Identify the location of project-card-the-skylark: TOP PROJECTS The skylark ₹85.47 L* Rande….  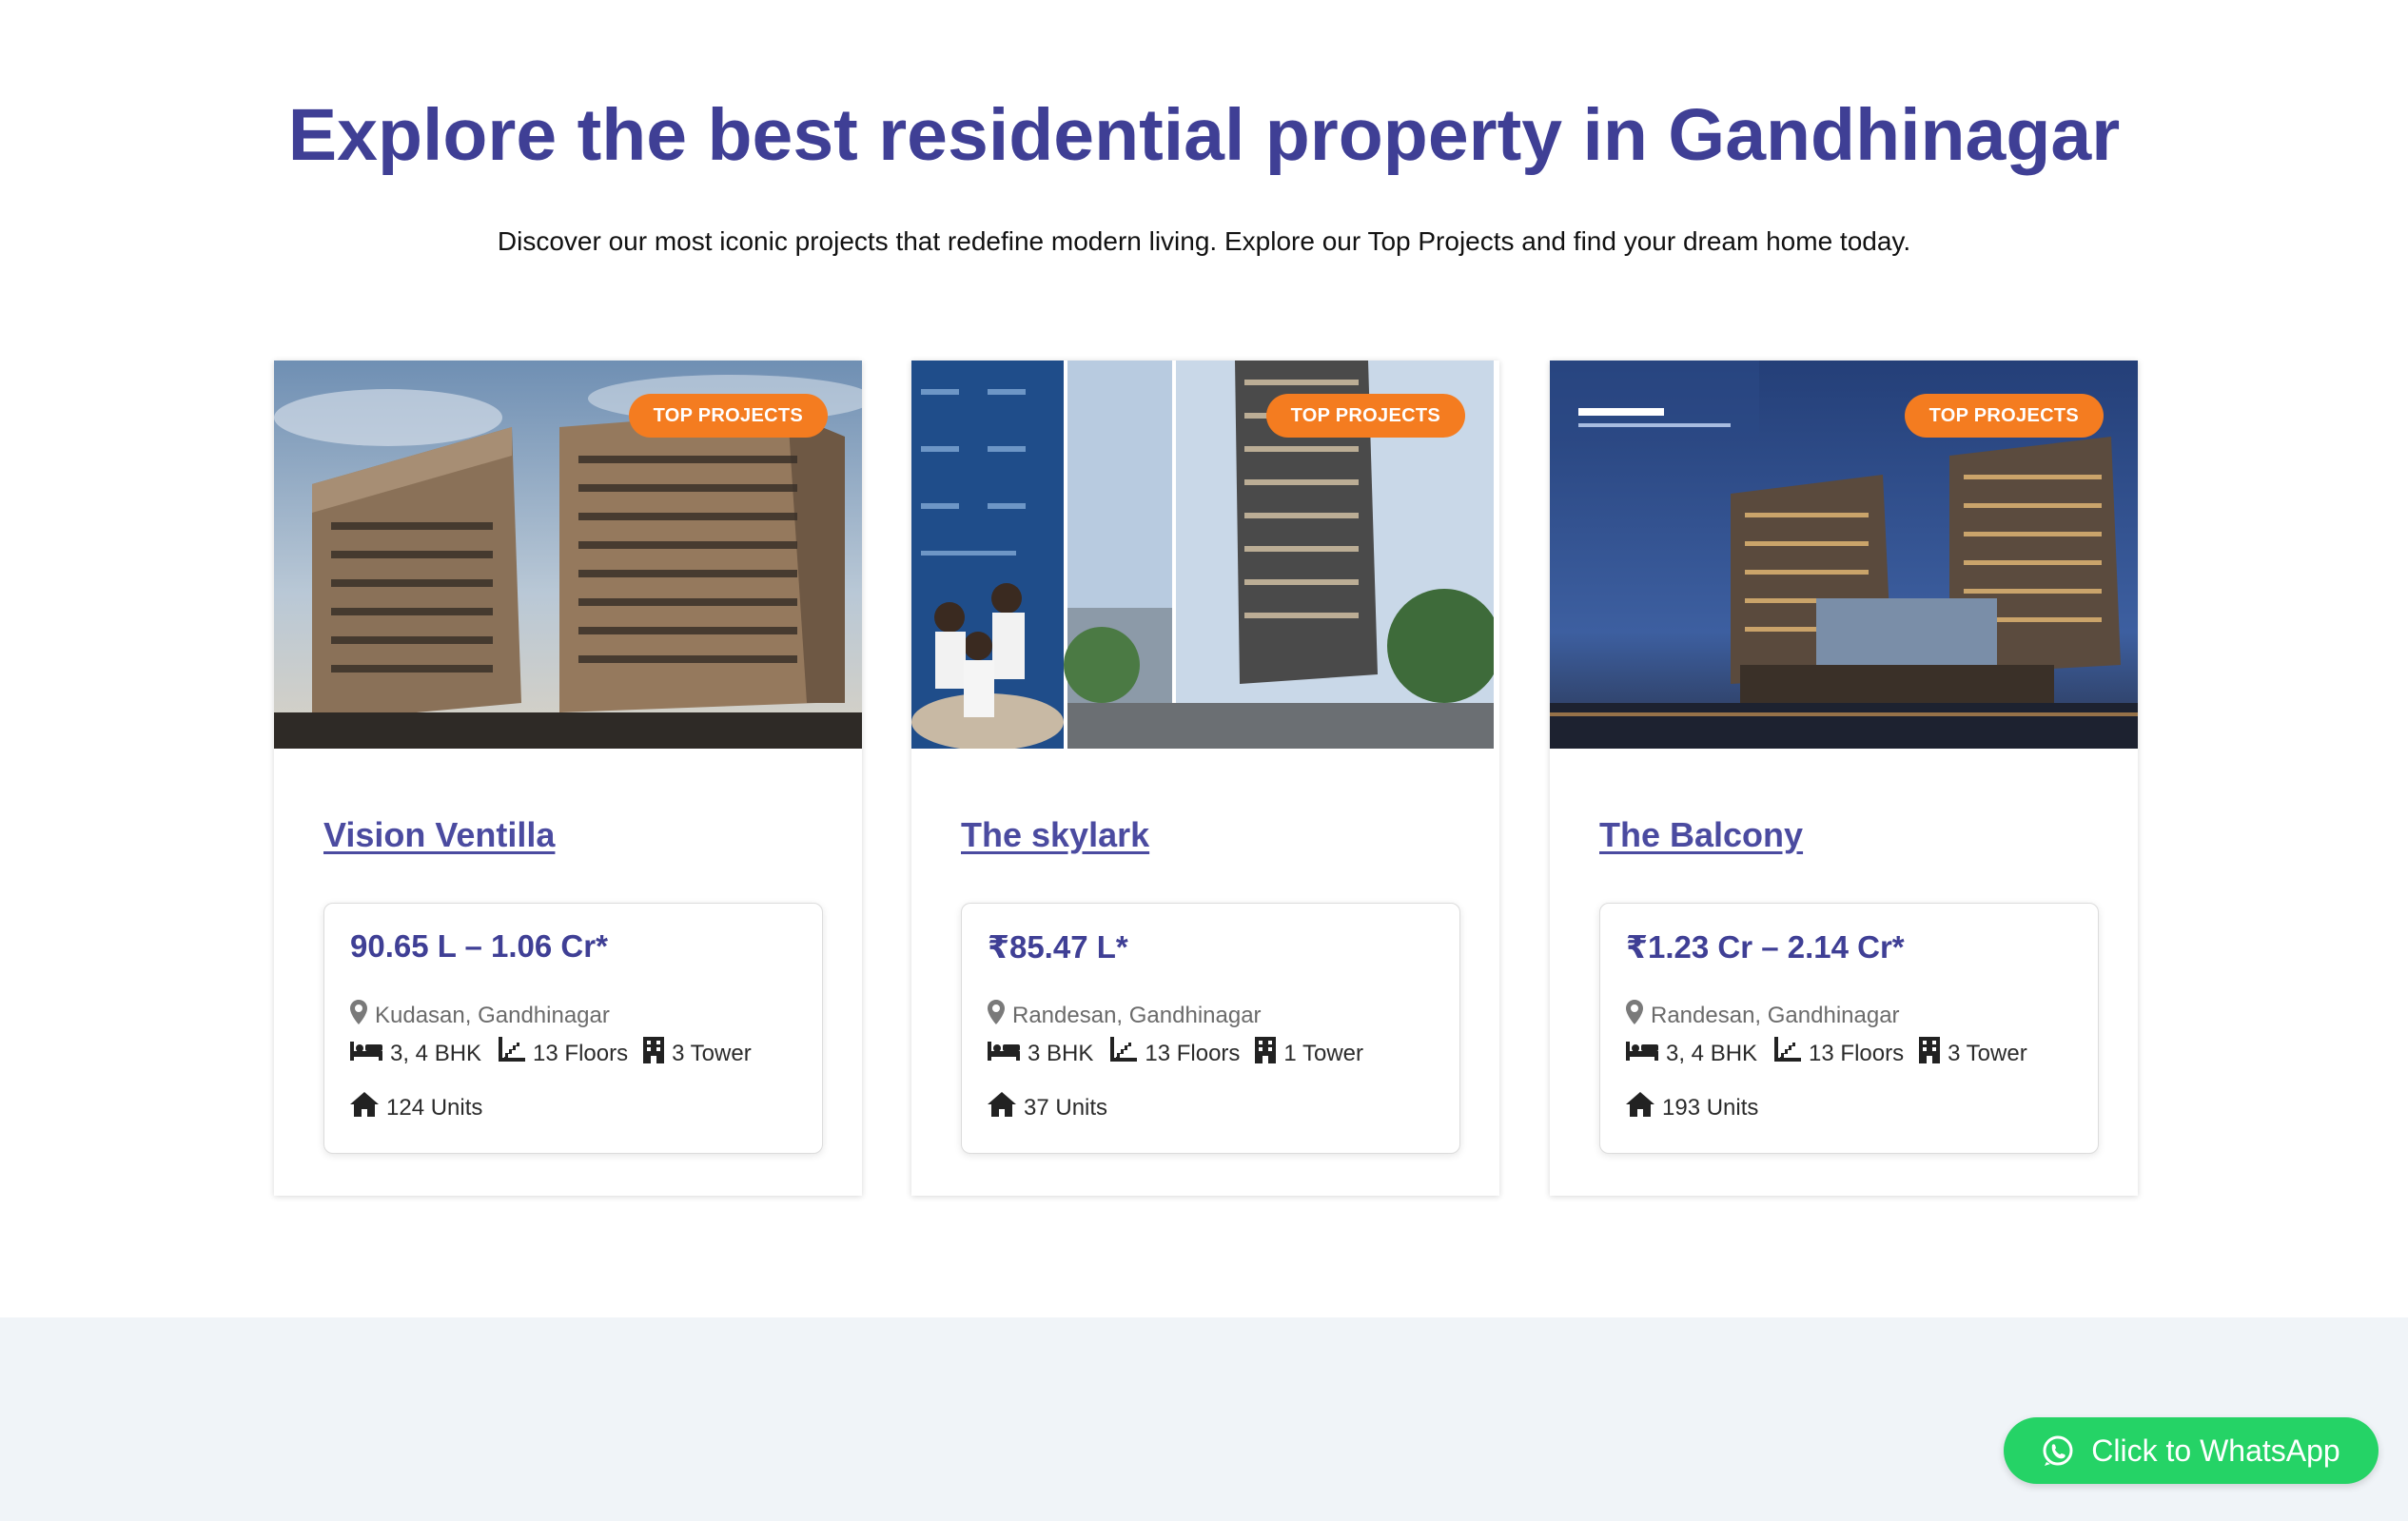
(1205, 778).